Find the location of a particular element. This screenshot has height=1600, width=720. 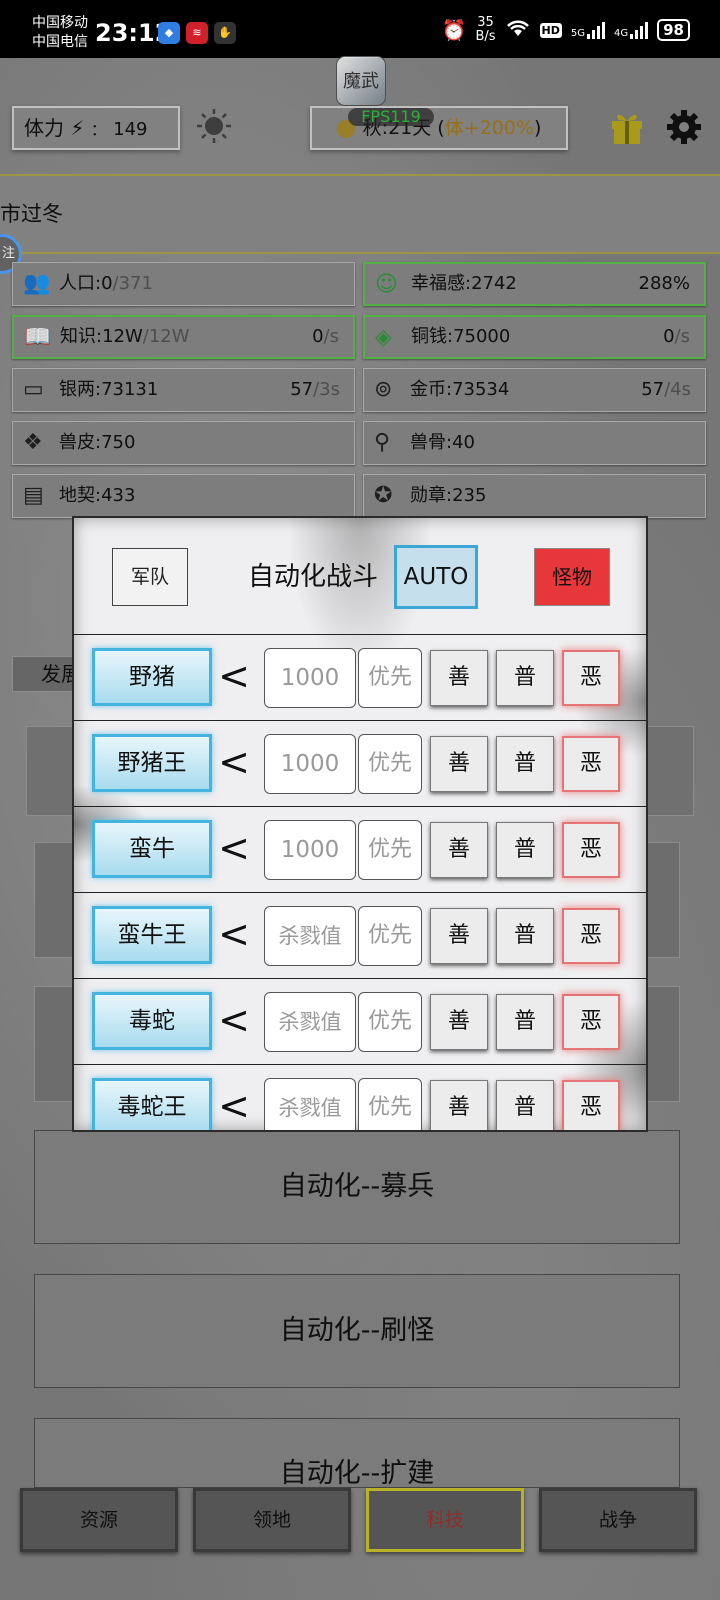

resource-value: 勋章:235 is located at coordinates (448, 495).